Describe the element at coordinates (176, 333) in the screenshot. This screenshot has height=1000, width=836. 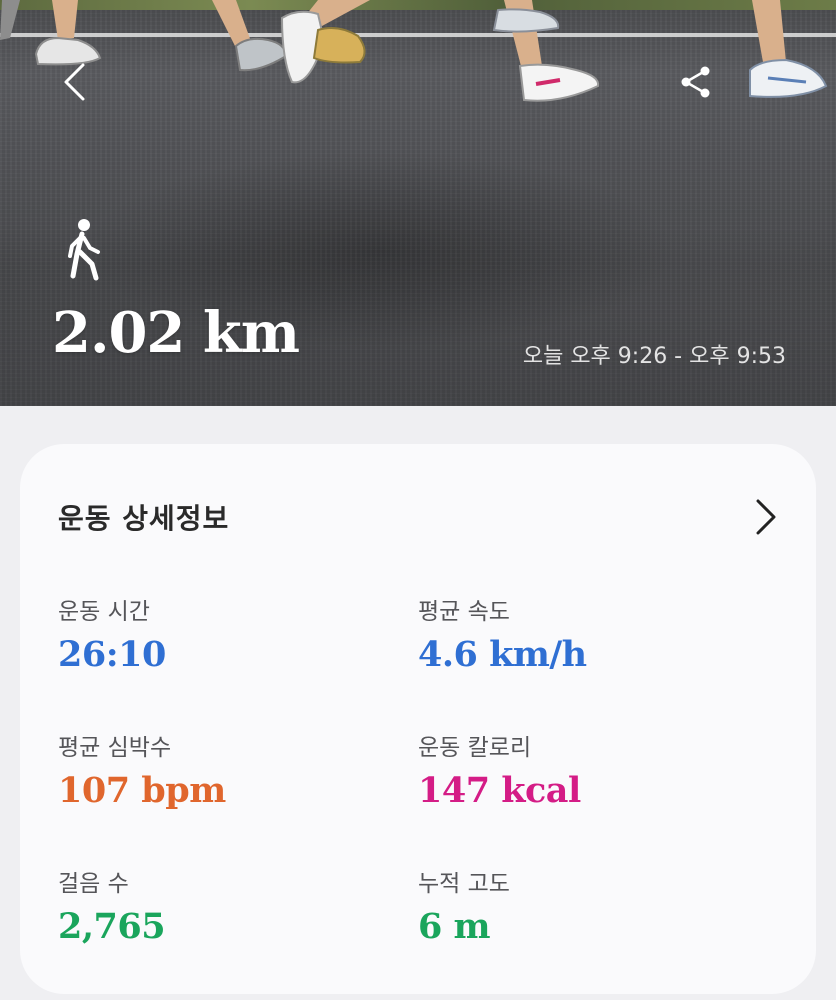
I see `distance-value: 2.02 km` at that location.